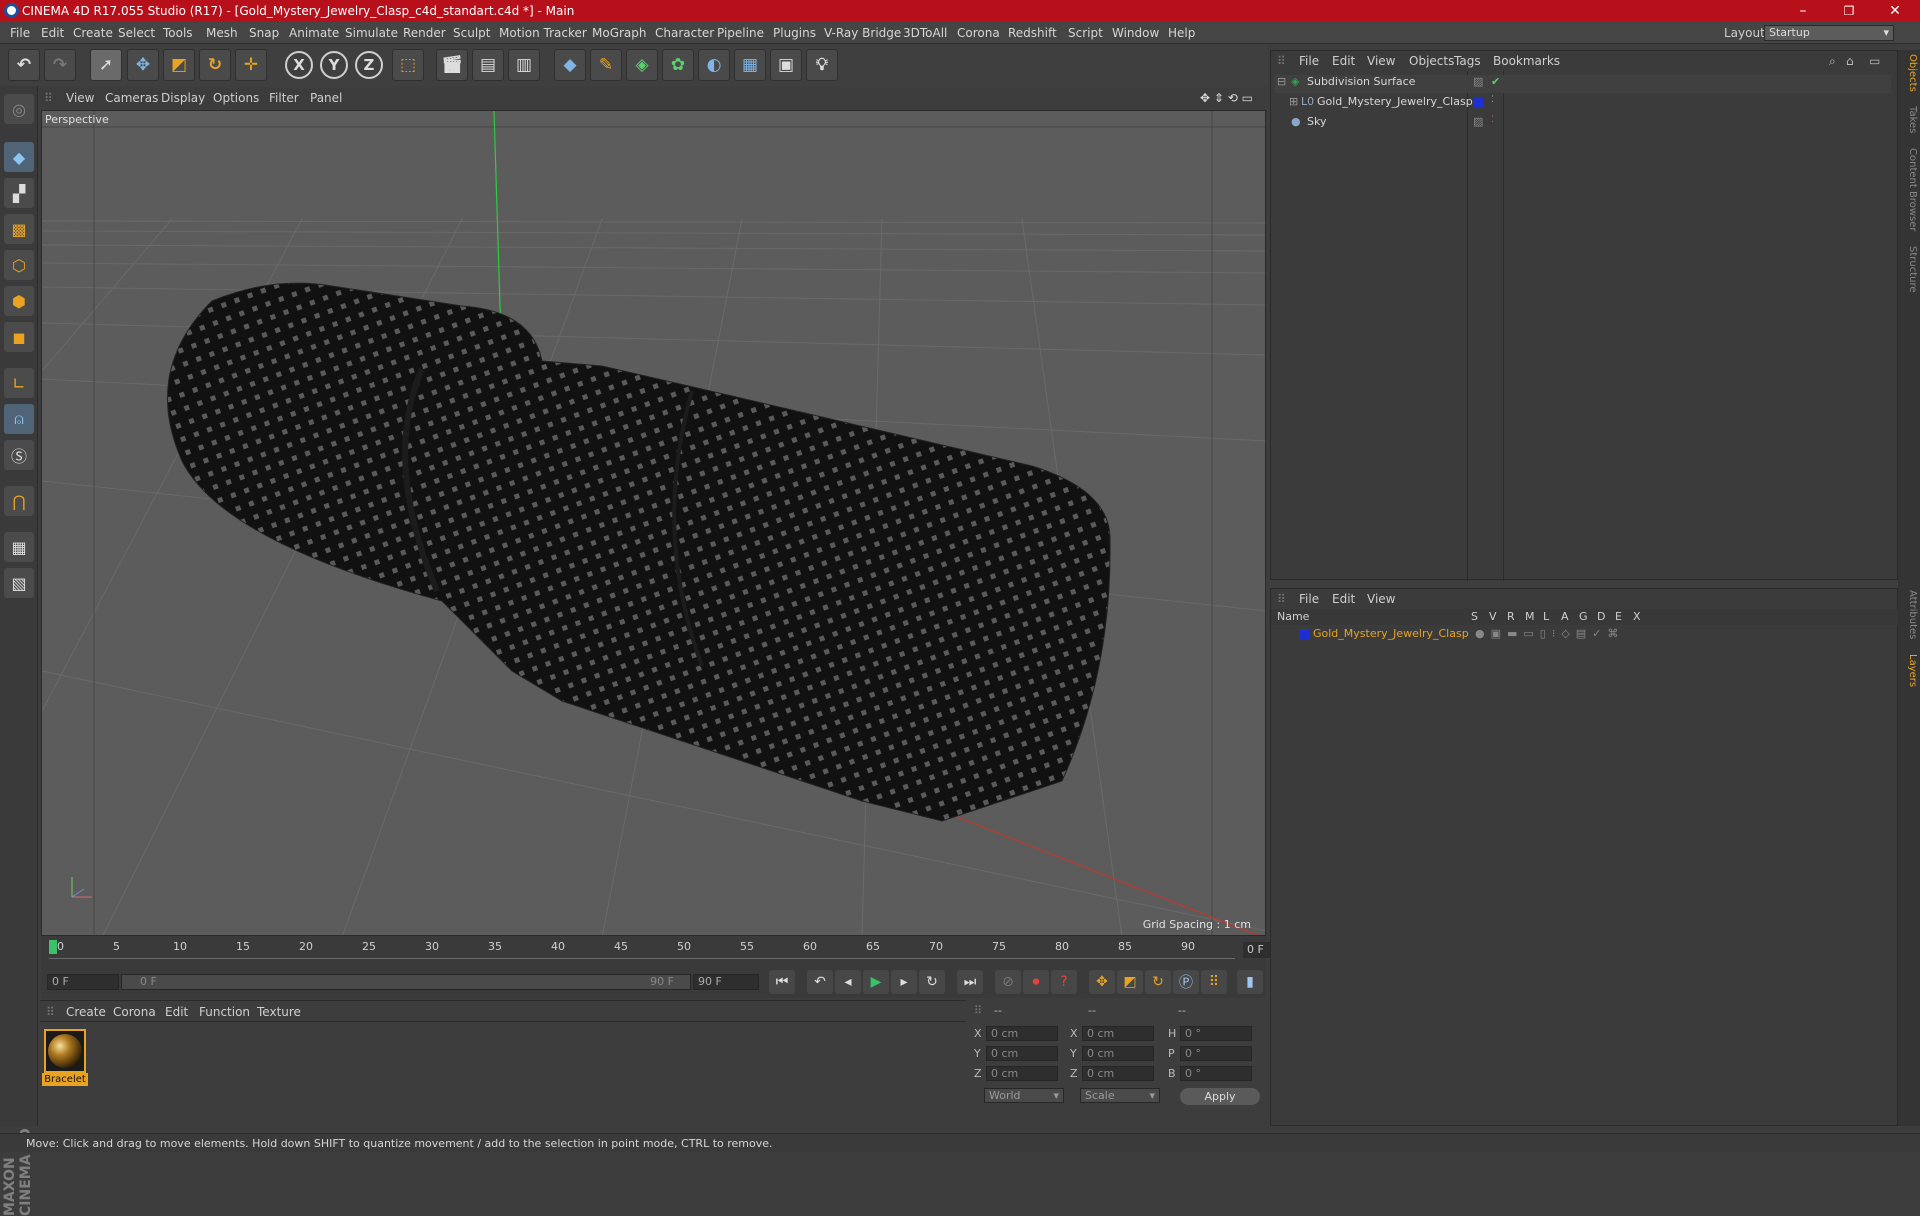  Describe the element at coordinates (1309, 599) in the screenshot. I see `layer-menu-file: File` at that location.